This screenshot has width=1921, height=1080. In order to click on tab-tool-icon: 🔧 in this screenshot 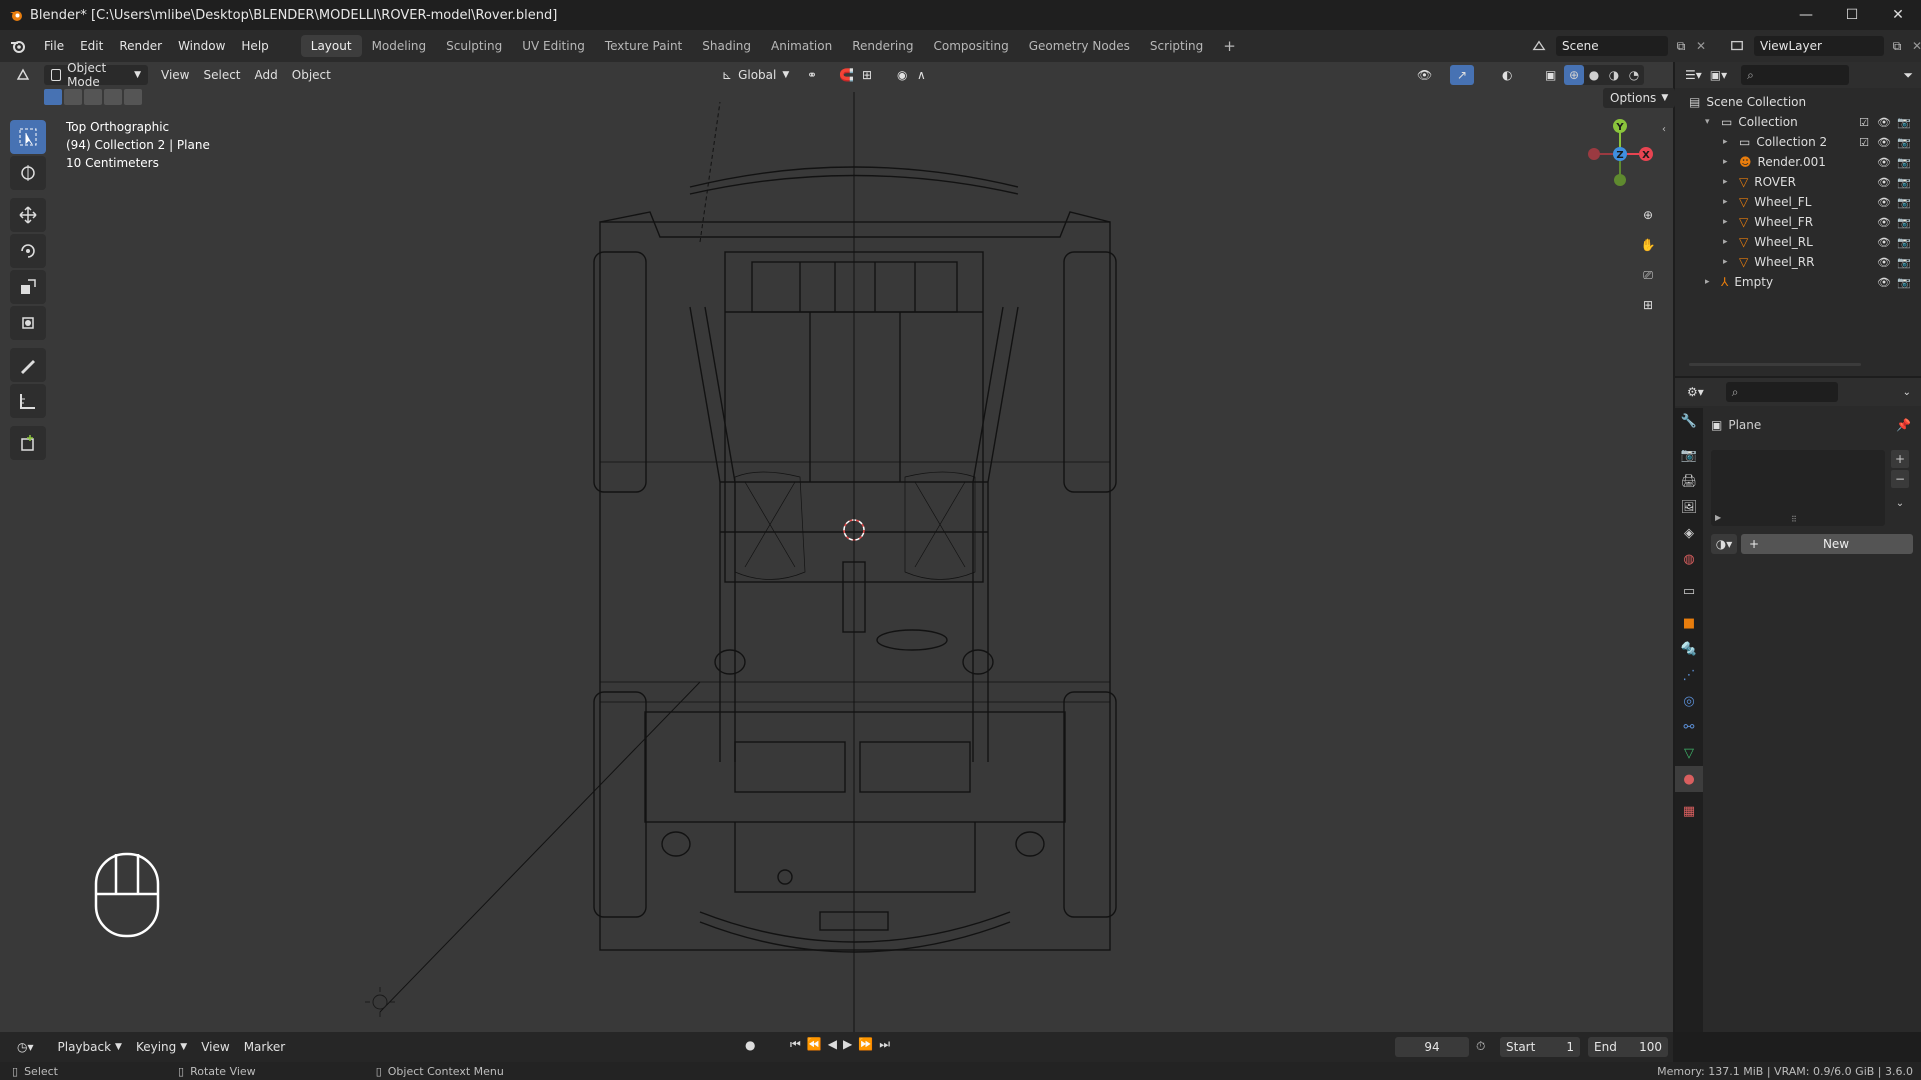, I will do `click(1689, 421)`.